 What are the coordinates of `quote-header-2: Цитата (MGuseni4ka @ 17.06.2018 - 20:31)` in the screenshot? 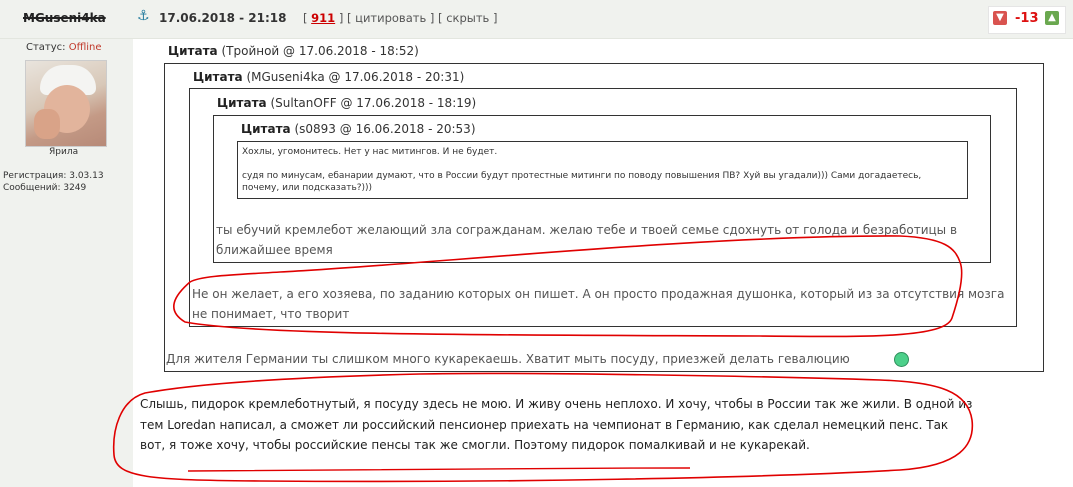 It's located at (328, 77).